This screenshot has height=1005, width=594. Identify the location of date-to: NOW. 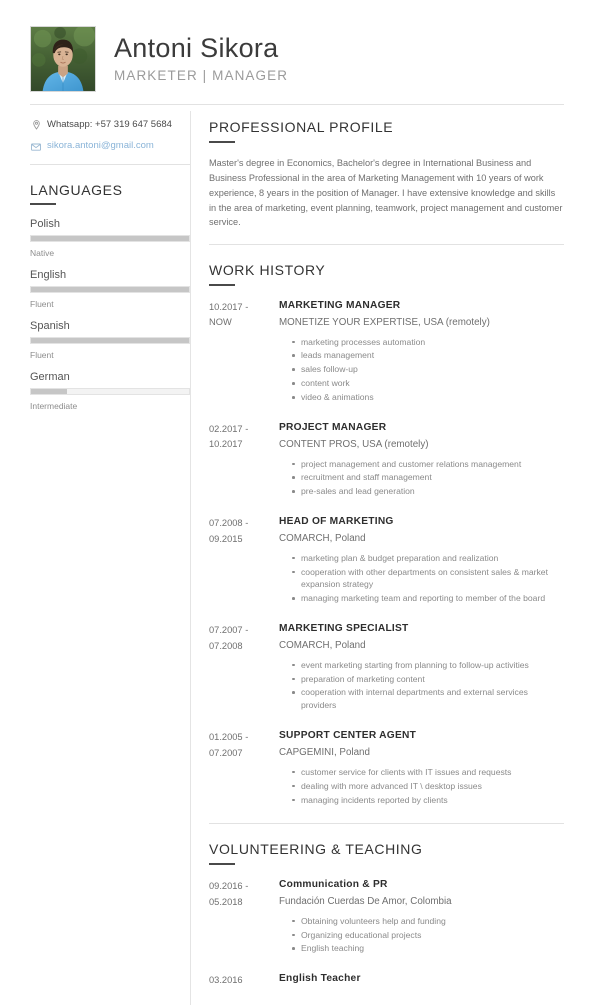
(220, 322).